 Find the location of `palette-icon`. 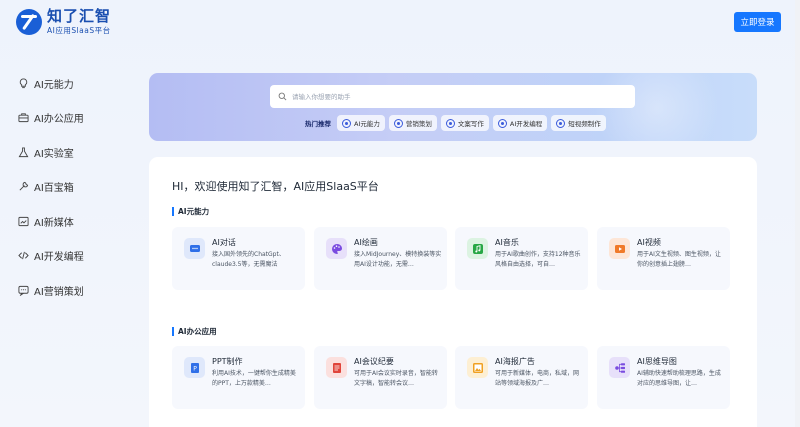

palette-icon is located at coordinates (336, 248).